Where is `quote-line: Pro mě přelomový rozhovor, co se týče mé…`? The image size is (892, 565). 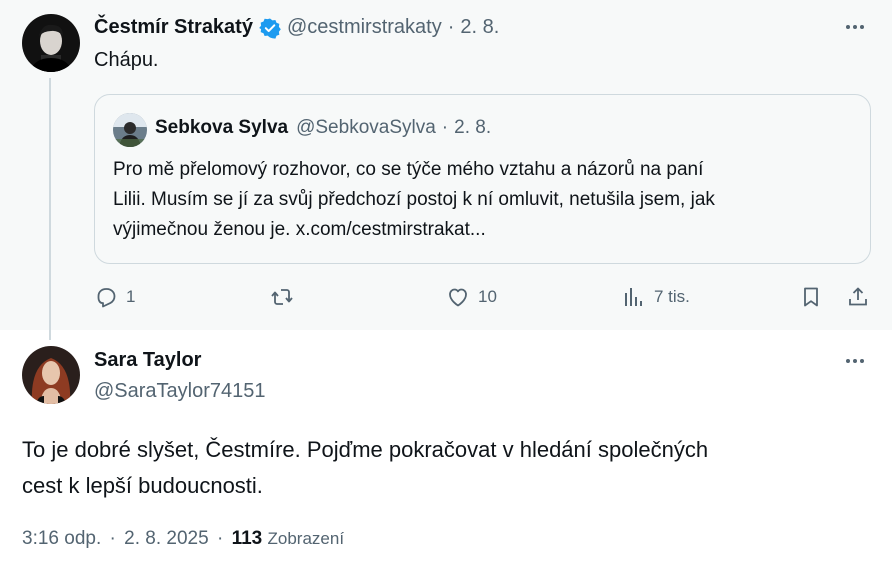
quote-line: Pro mě přelomový rozhovor, co se týče mé… is located at coordinates (408, 169).